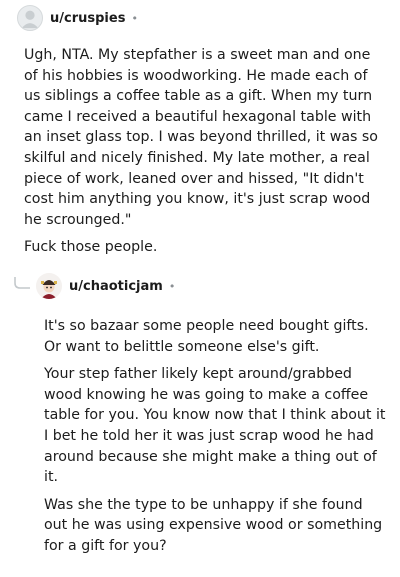  What do you see at coordinates (49, 286) in the screenshot?
I see `character-avatar-icon` at bounding box center [49, 286].